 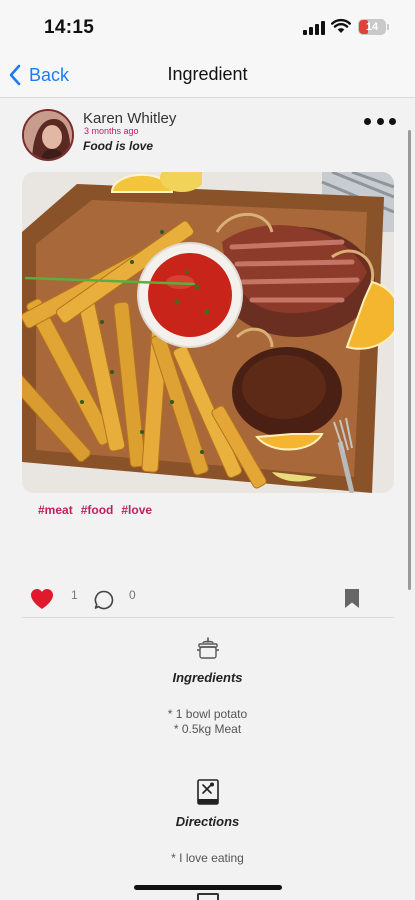 I want to click on direction-item: * I love eating, so click(x=207, y=858).